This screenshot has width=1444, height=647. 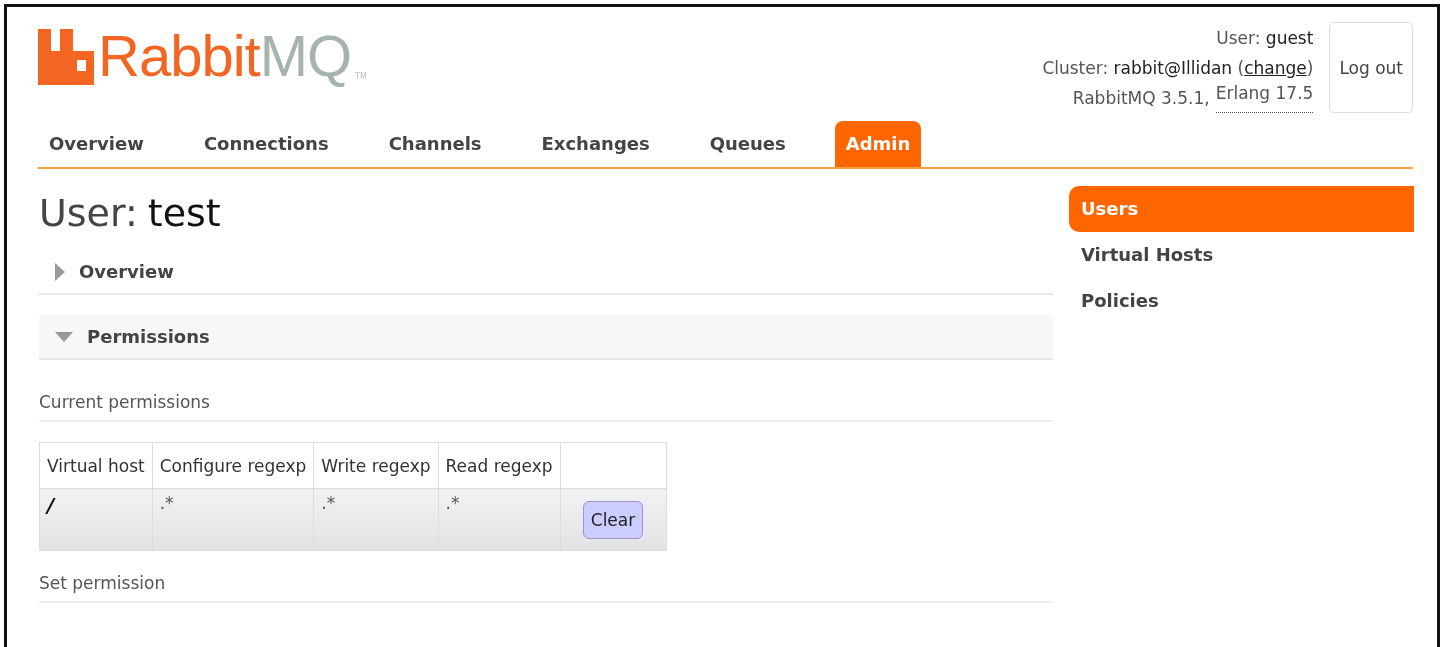 I want to click on expand-triangle-icon, so click(x=60, y=271).